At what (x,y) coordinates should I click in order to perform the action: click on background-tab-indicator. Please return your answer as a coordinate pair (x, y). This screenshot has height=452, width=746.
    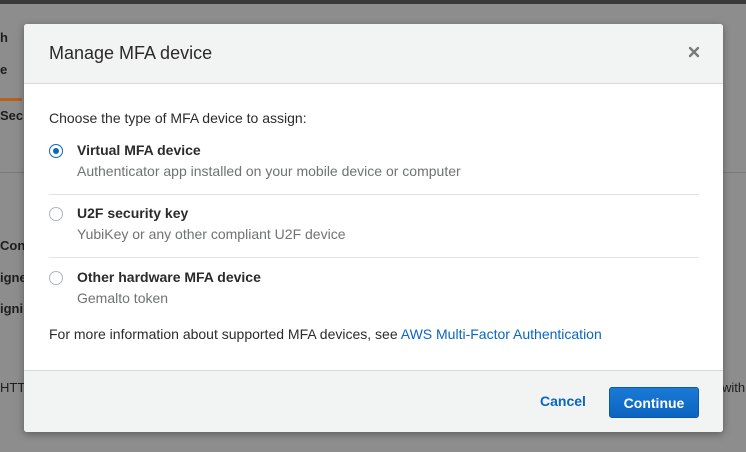
    Looking at the image, I should click on (11, 99).